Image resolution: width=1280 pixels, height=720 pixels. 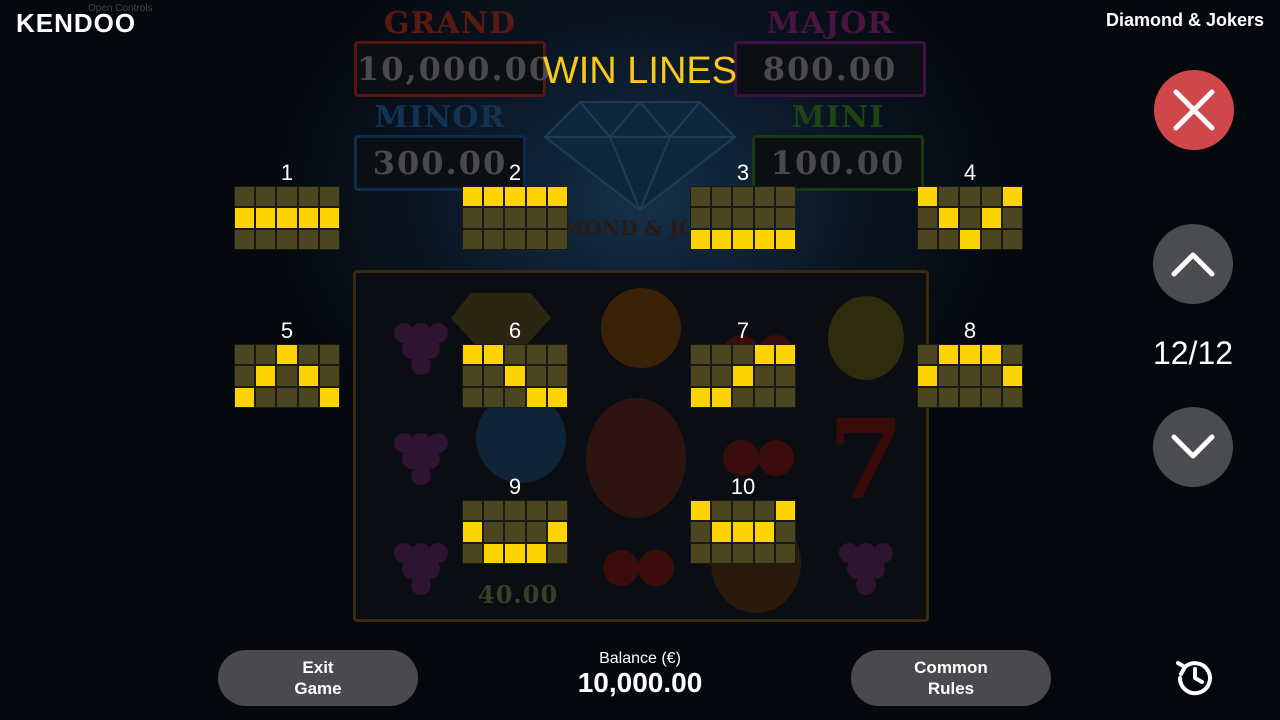 What do you see at coordinates (1194, 110) in the screenshot?
I see `close-button` at bounding box center [1194, 110].